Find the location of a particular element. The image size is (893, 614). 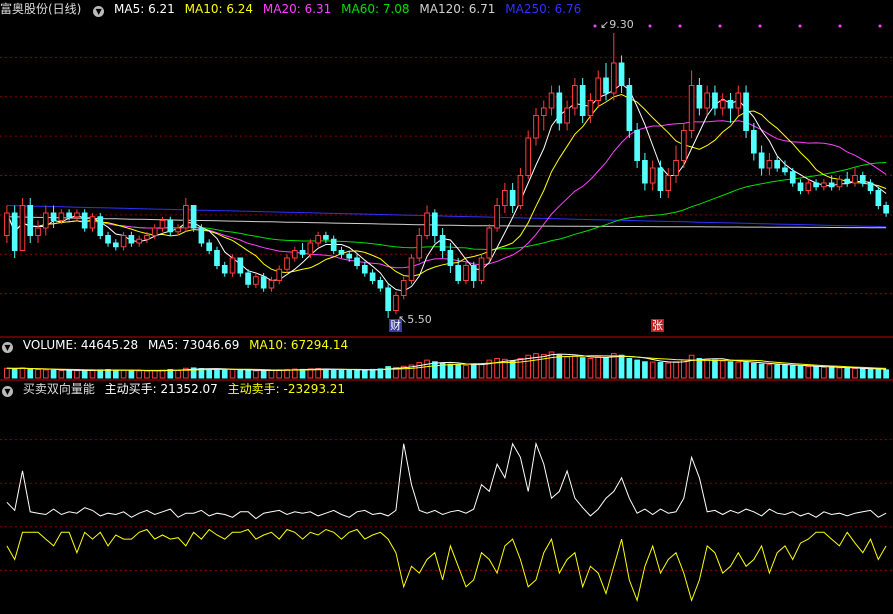

ma20-value: MA20: 6.31 is located at coordinates (297, 9).